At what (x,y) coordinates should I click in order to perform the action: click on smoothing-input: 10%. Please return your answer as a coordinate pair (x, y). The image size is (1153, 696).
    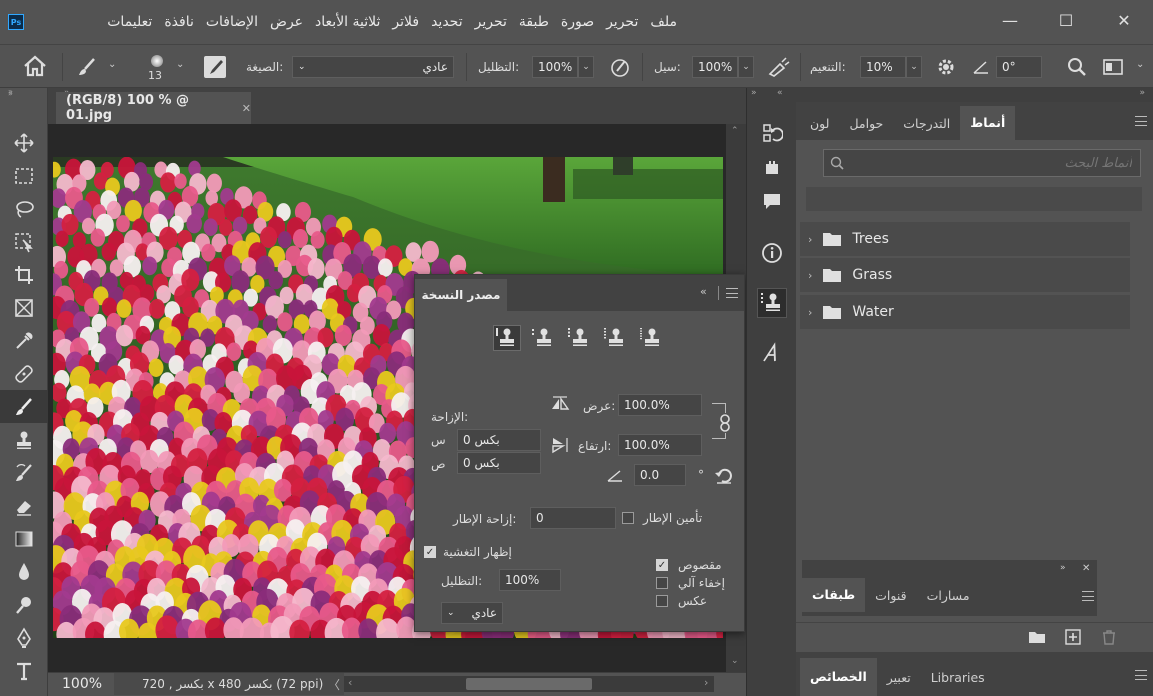
    Looking at the image, I should click on (883, 67).